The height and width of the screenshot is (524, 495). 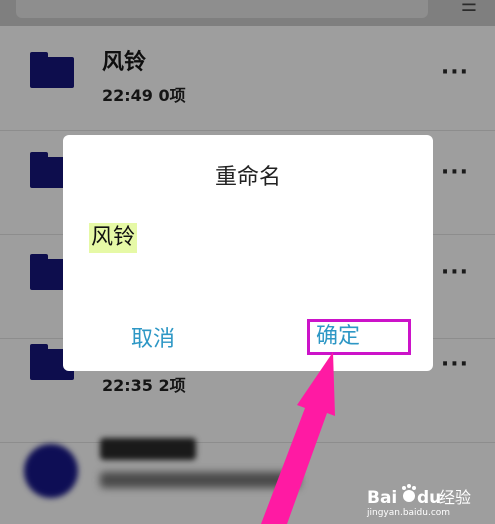 What do you see at coordinates (409, 513) in the screenshot?
I see `watermark-url: jingyan.baidu.com` at bounding box center [409, 513].